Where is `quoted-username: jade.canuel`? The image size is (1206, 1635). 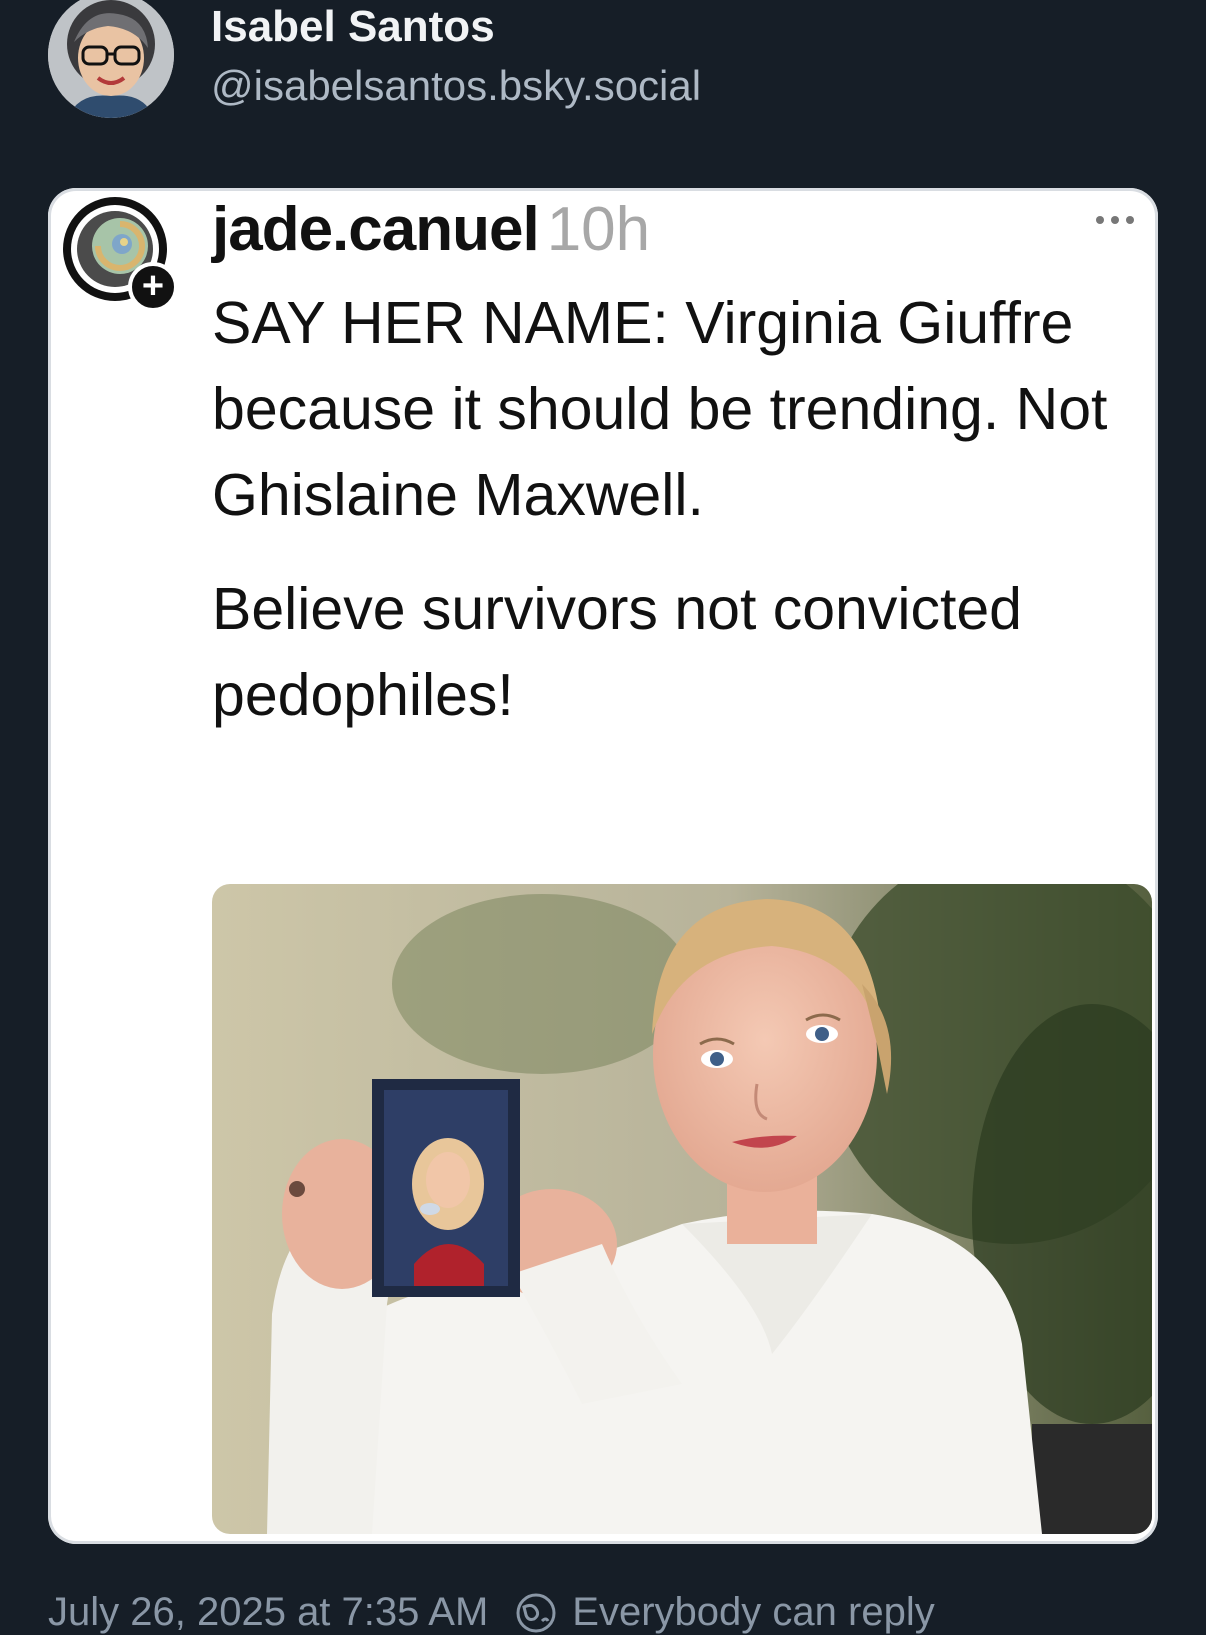 quoted-username: jade.canuel is located at coordinates (376, 229).